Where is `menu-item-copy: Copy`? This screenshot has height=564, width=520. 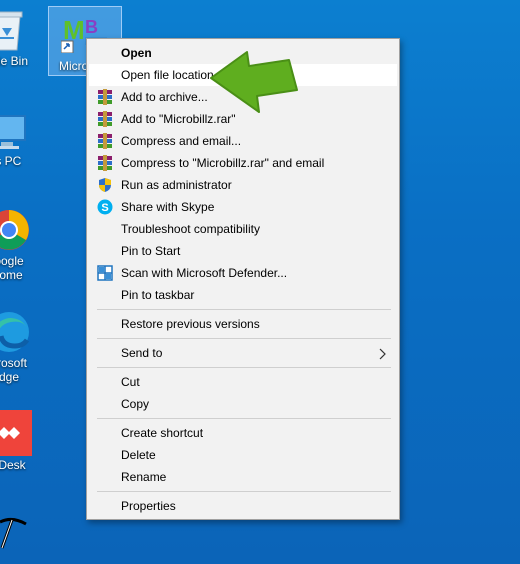
menu-item-copy: Copy is located at coordinates (243, 404).